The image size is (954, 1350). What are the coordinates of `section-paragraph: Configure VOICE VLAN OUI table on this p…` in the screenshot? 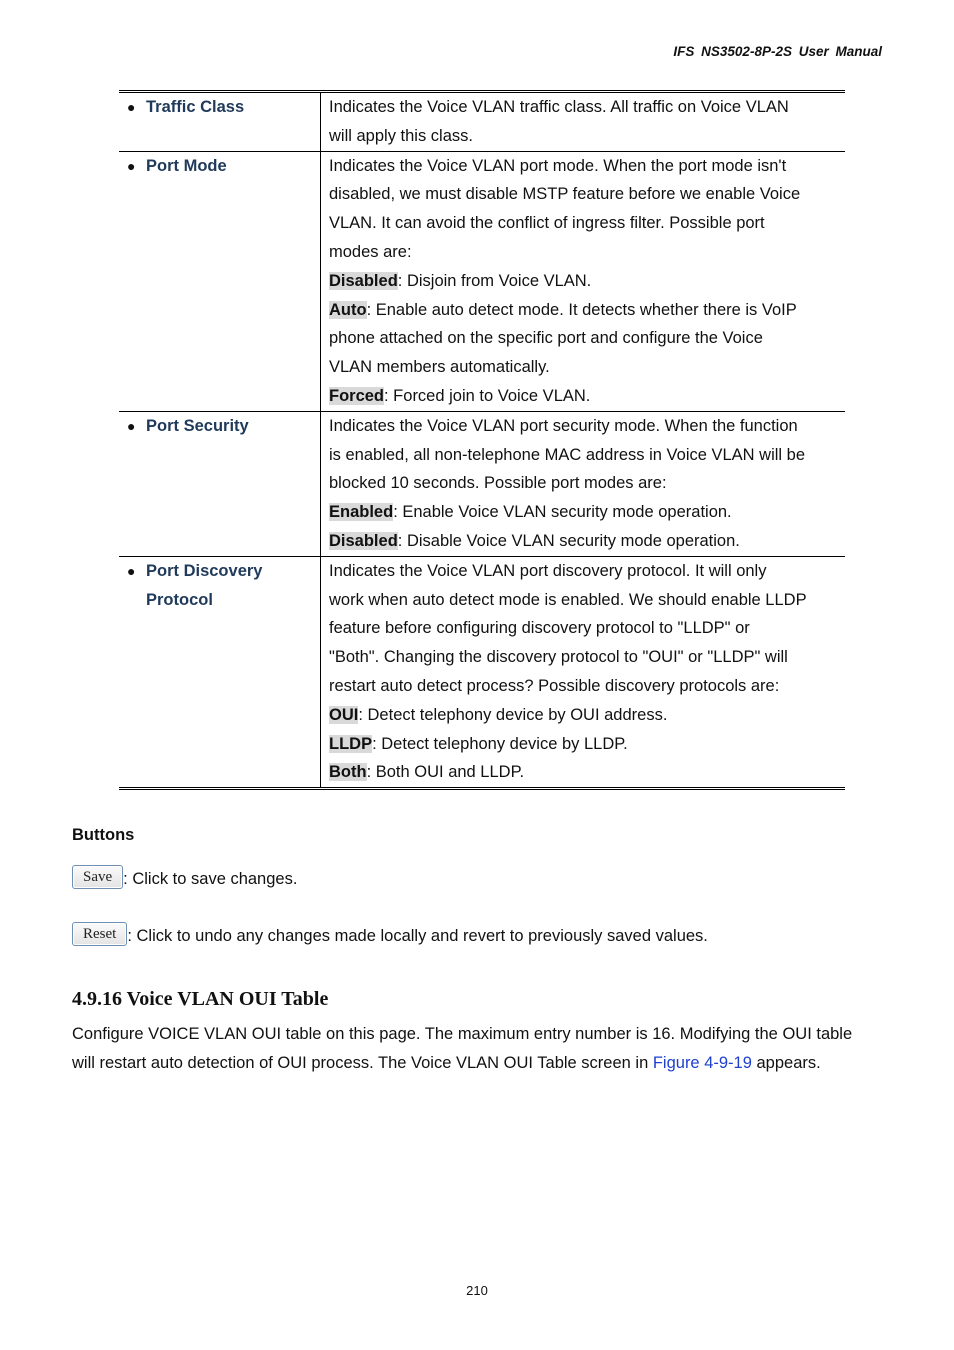 It's located at (467, 1049).